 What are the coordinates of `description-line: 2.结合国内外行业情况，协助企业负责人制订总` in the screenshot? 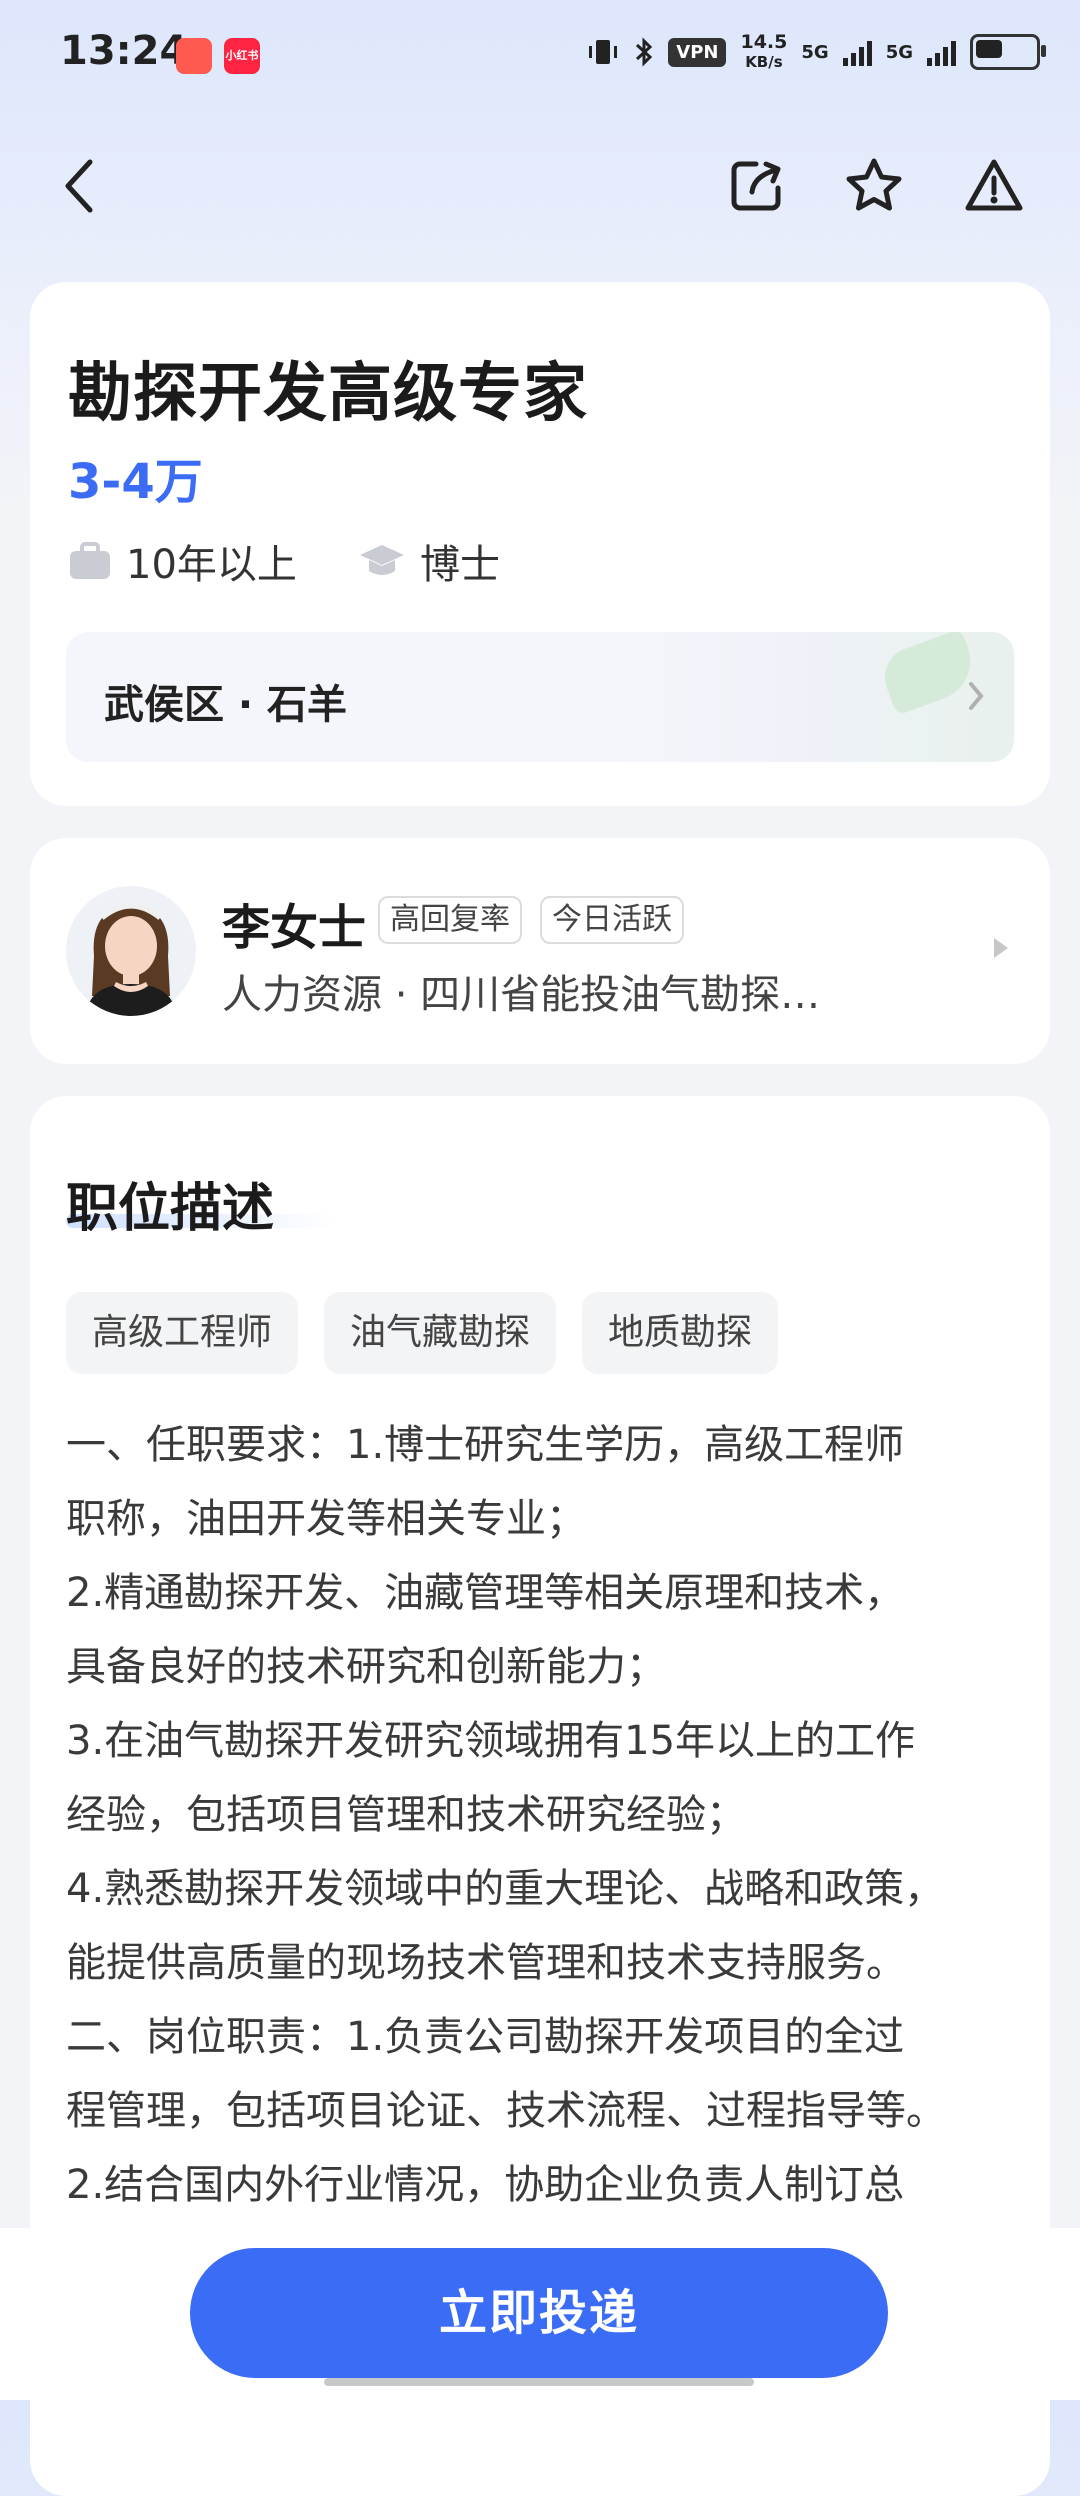 It's located at (485, 2185).